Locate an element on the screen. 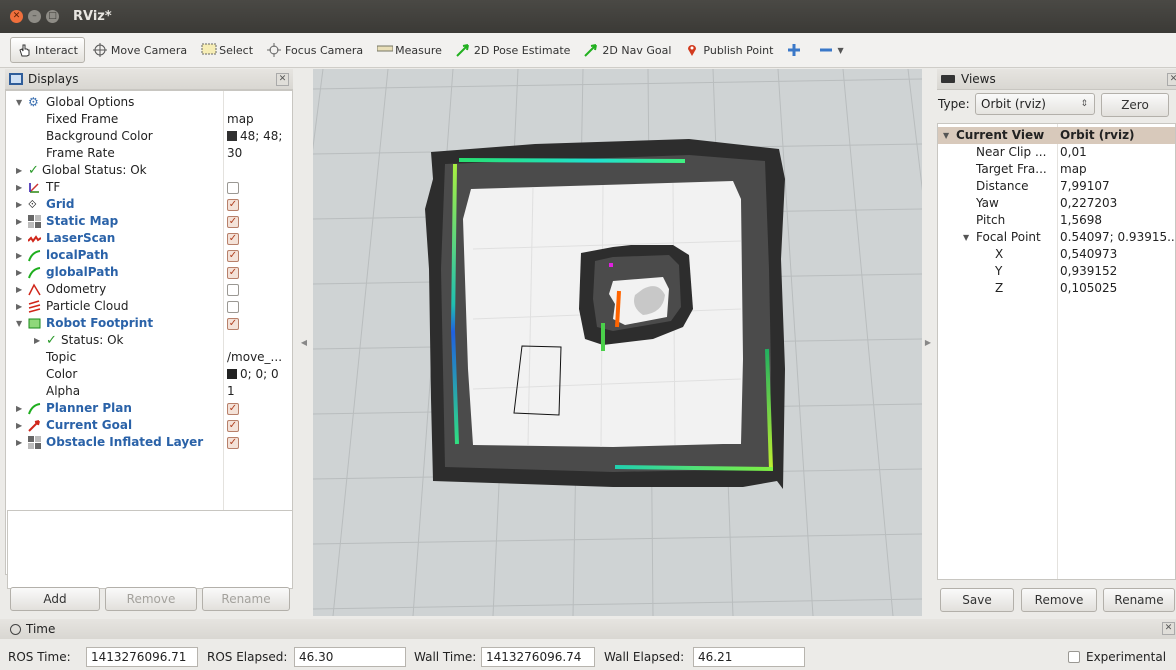 The width and height of the screenshot is (1176, 670). tree-row-particle-cloud: ▶ Particle Cloud is located at coordinates (149, 306).